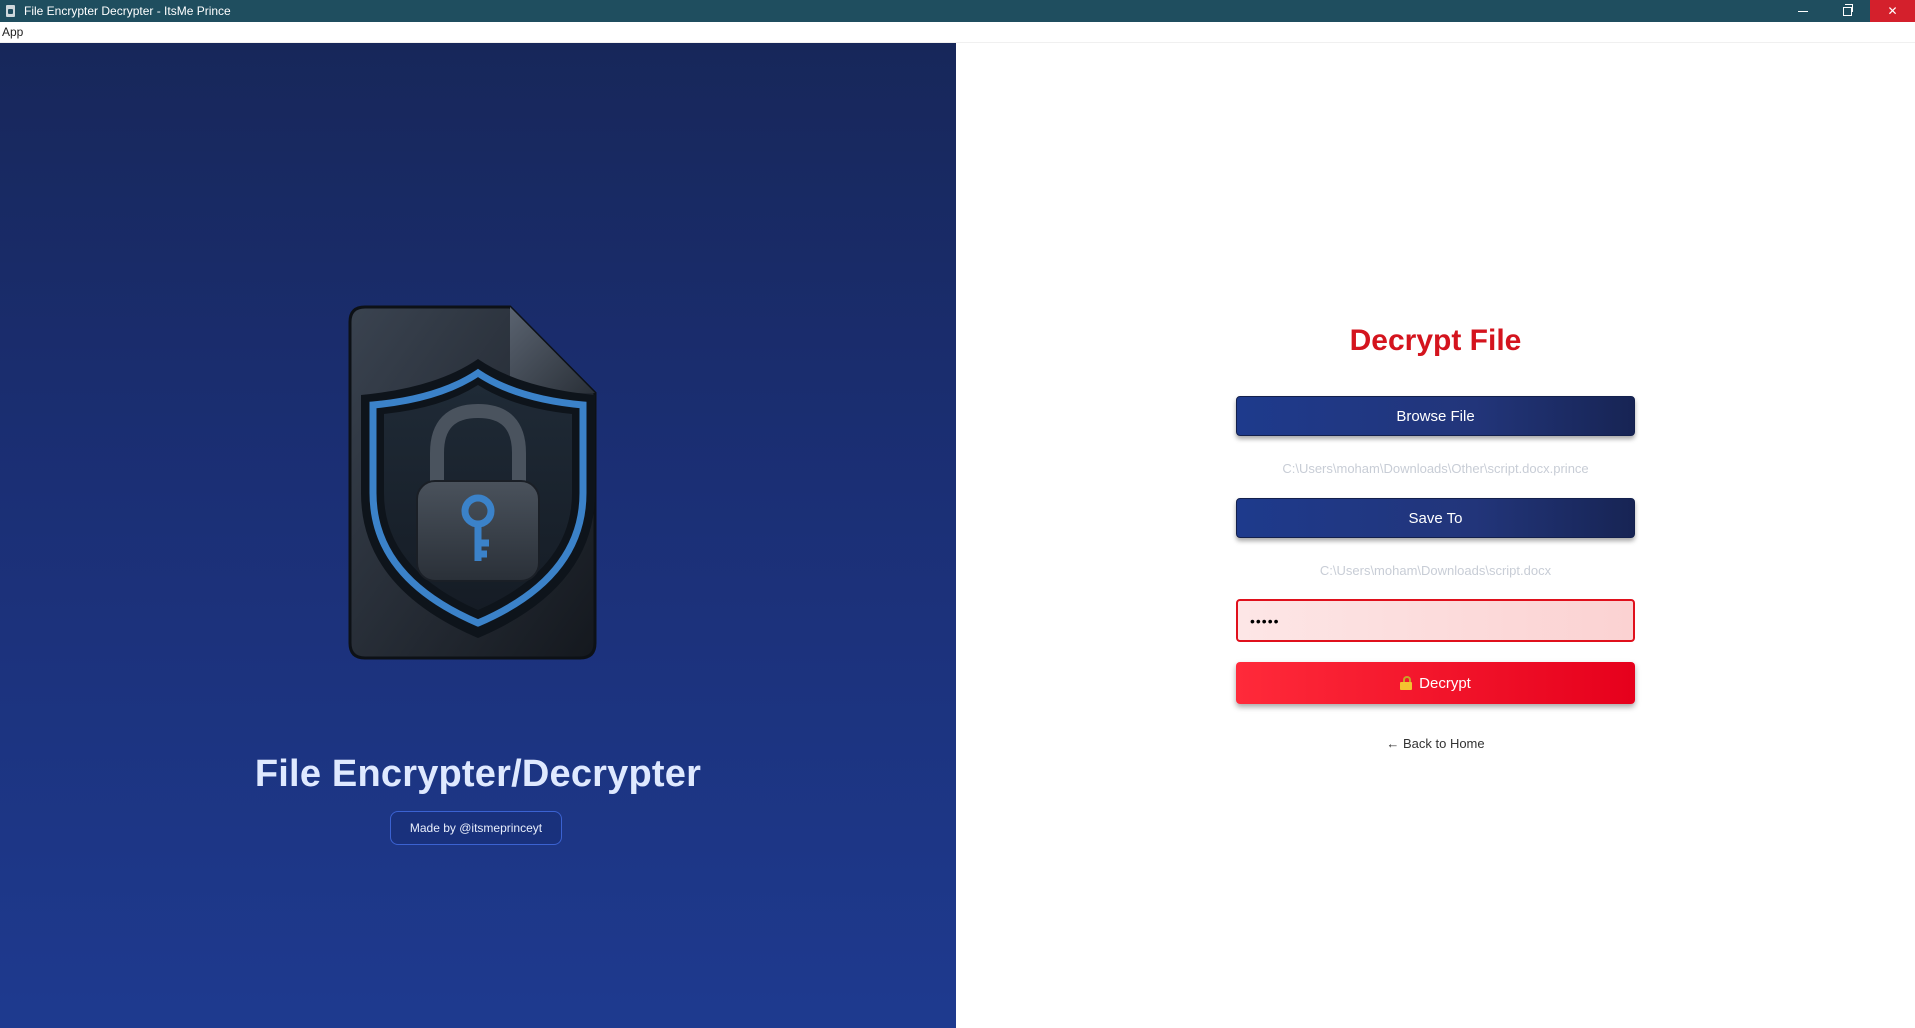 This screenshot has height=1028, width=1915. I want to click on browse-file-button: Browse File, so click(1435, 416).